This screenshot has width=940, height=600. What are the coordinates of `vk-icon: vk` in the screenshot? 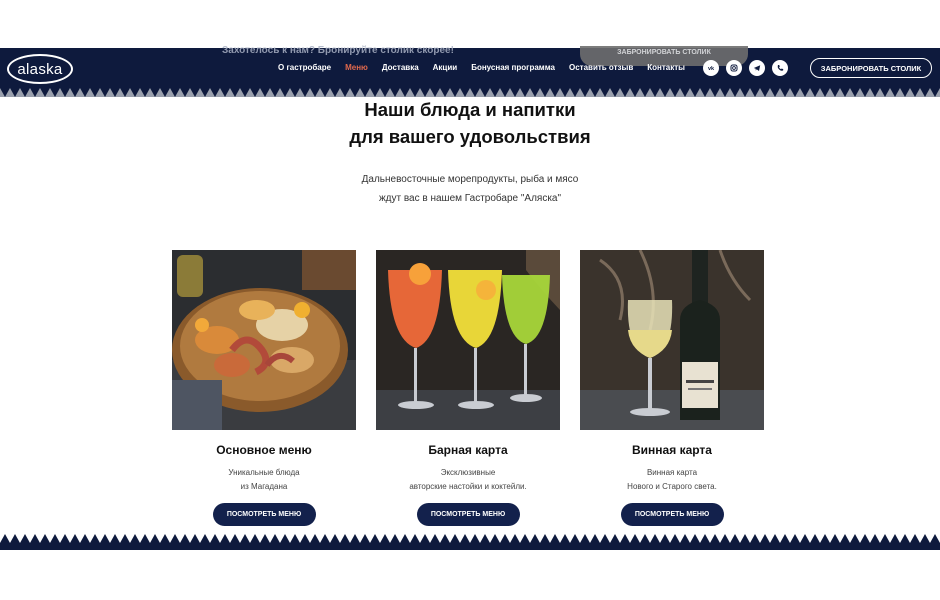 It's located at (711, 68).